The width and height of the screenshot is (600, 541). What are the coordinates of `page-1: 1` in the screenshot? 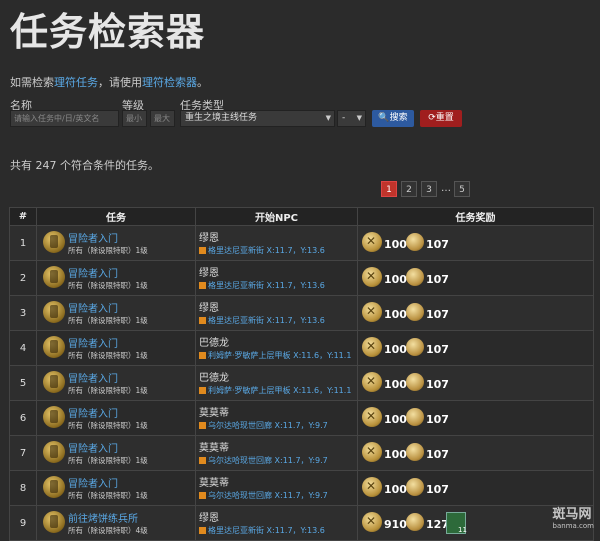 It's located at (389, 189).